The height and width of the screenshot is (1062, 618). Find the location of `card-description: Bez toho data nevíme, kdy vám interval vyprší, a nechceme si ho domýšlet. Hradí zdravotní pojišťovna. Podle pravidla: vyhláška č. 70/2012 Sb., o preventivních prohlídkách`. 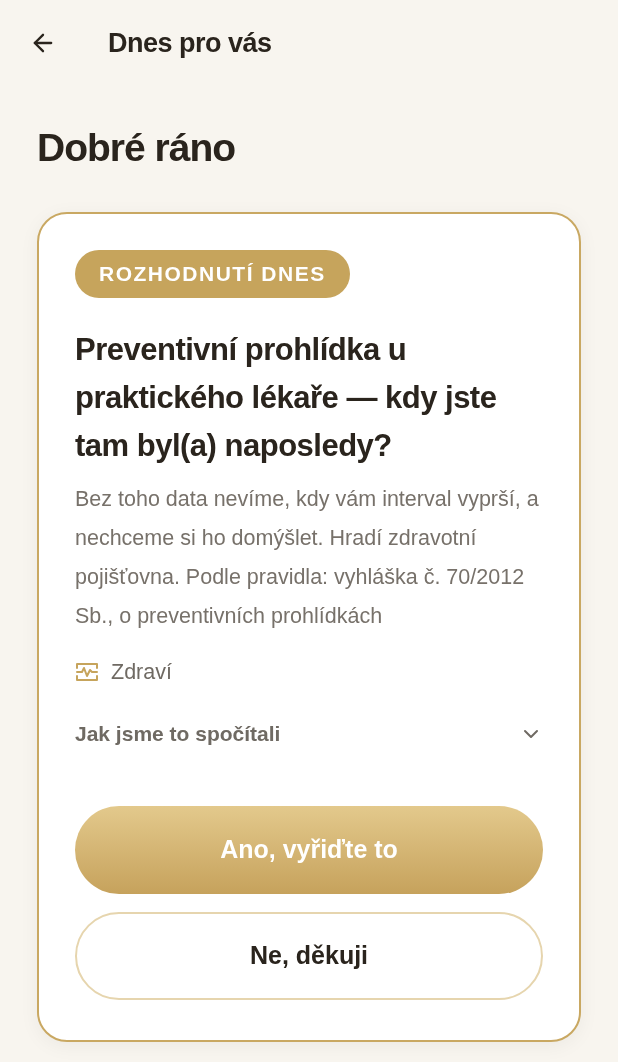

card-description: Bez toho data nevíme, kdy vám interval vyprší, a nechceme si ho domýšlet. Hradí zdravotní pojišťovna. Podle pravidla: vyhláška č. 70/2012 Sb., o preventivních prohlídkách is located at coordinates (307, 558).